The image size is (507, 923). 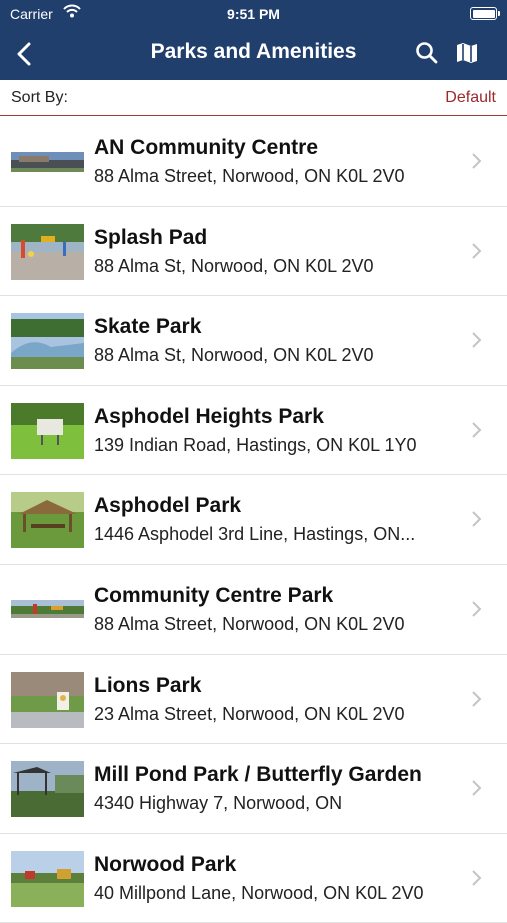 I want to click on navigation-bar: Parks and Amenities, so click(x=253, y=54).